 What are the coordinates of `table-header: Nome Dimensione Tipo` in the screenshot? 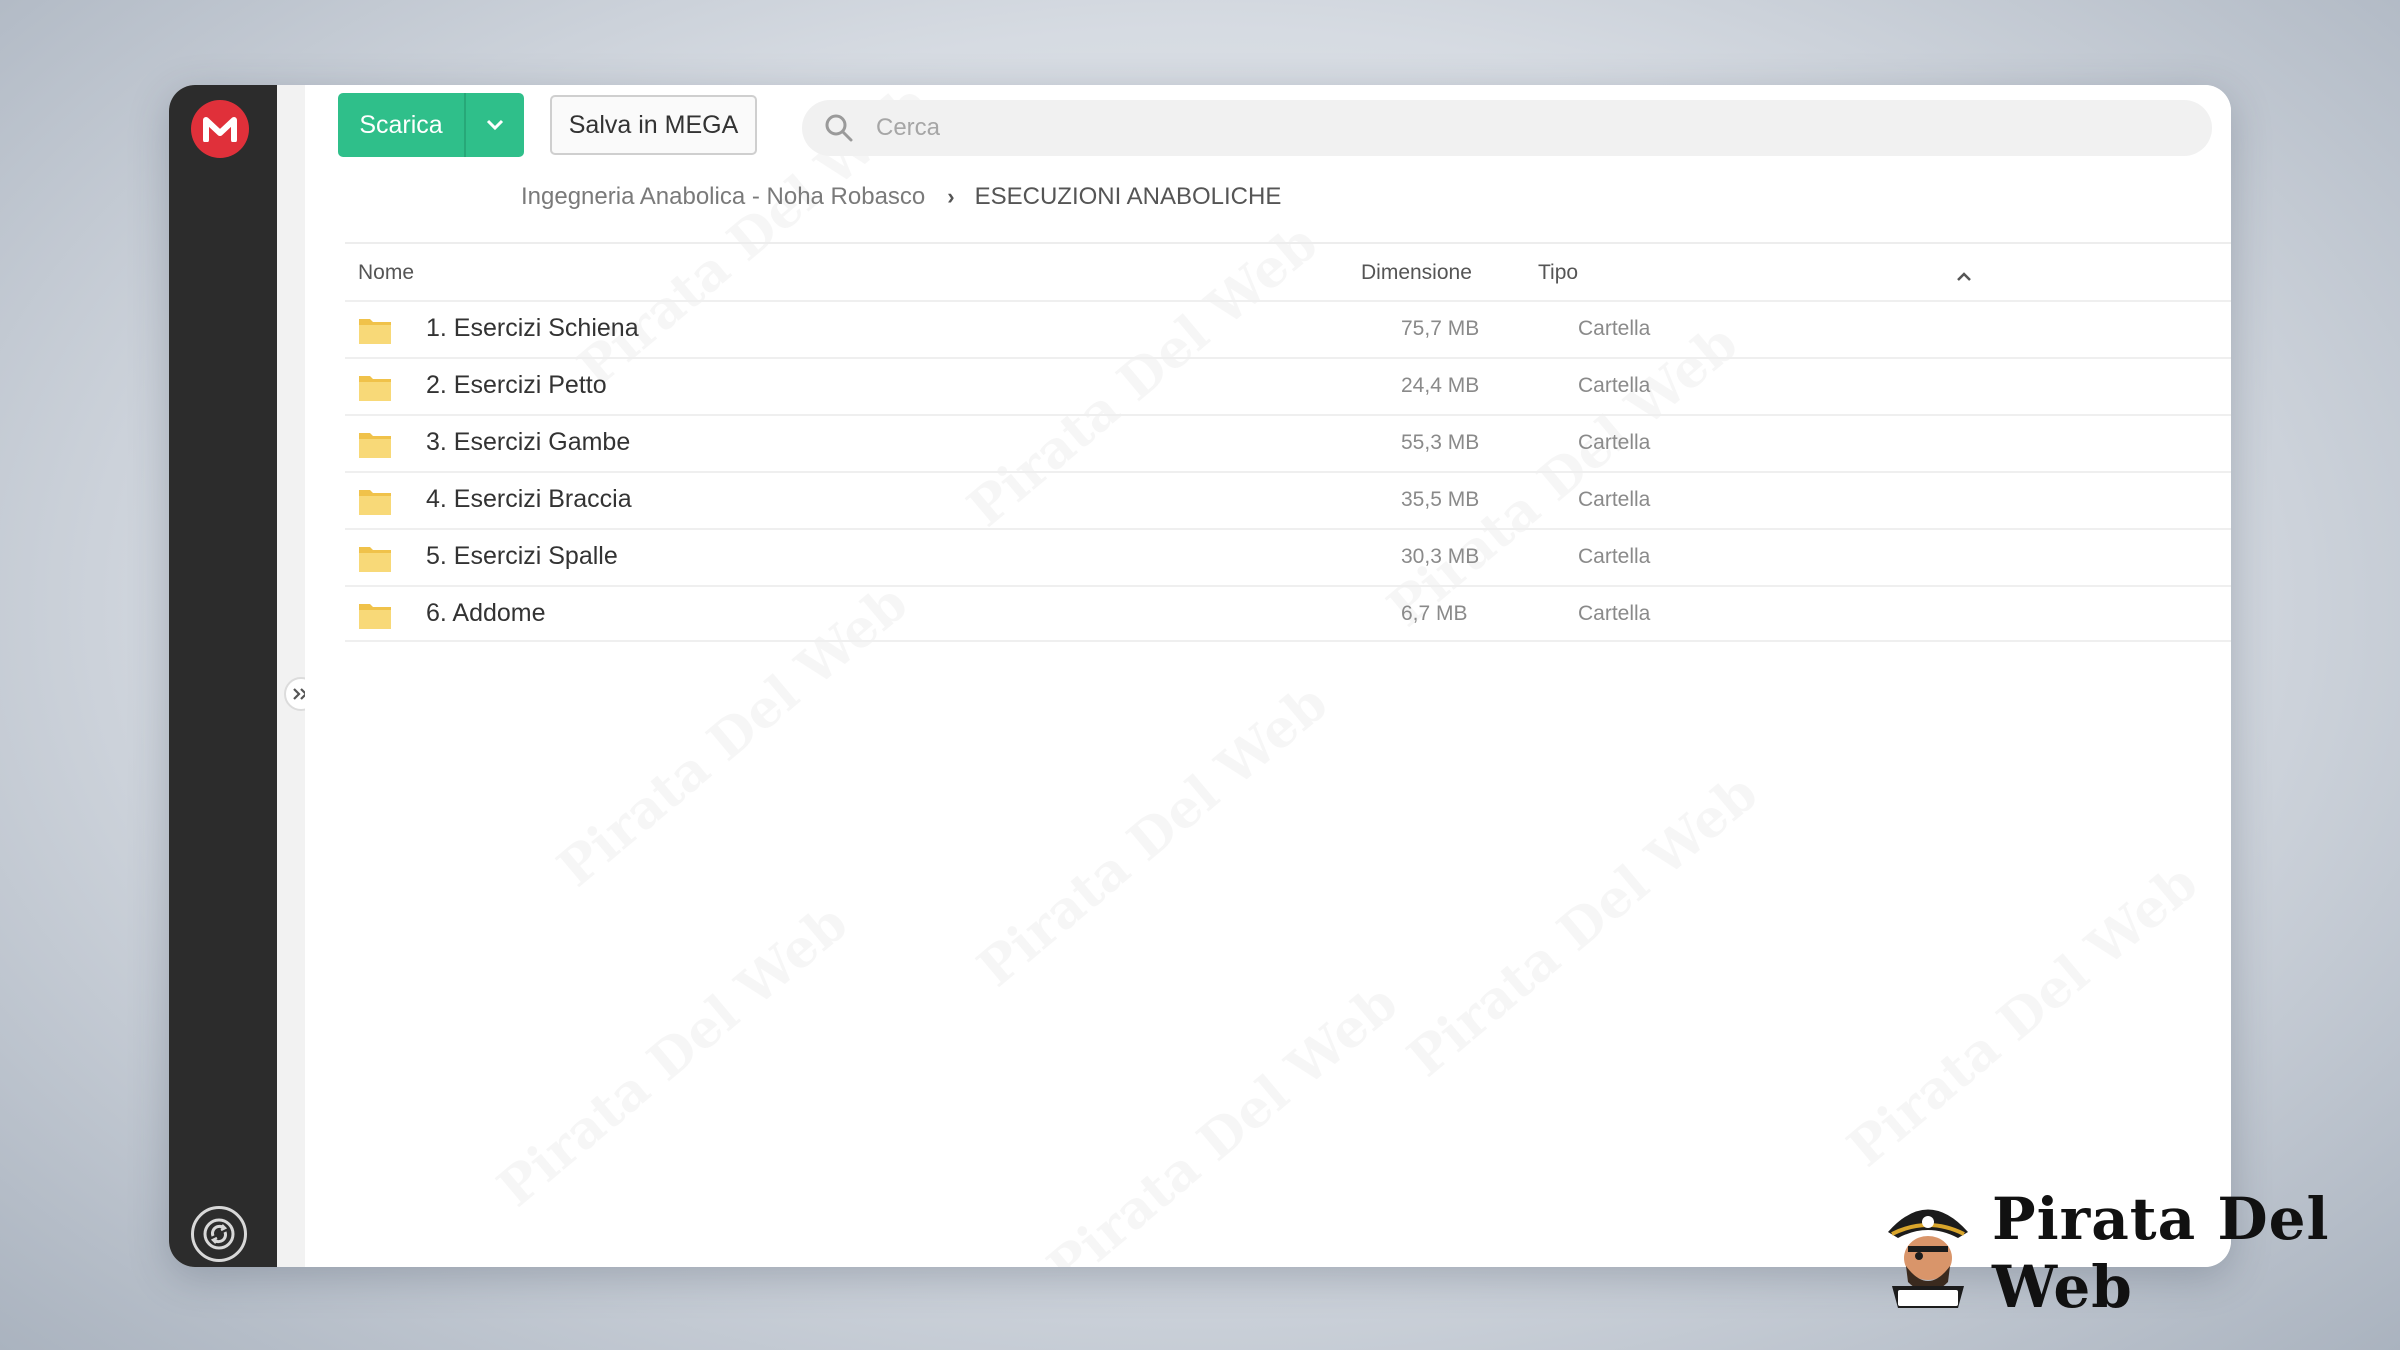 It's located at (1288, 273).